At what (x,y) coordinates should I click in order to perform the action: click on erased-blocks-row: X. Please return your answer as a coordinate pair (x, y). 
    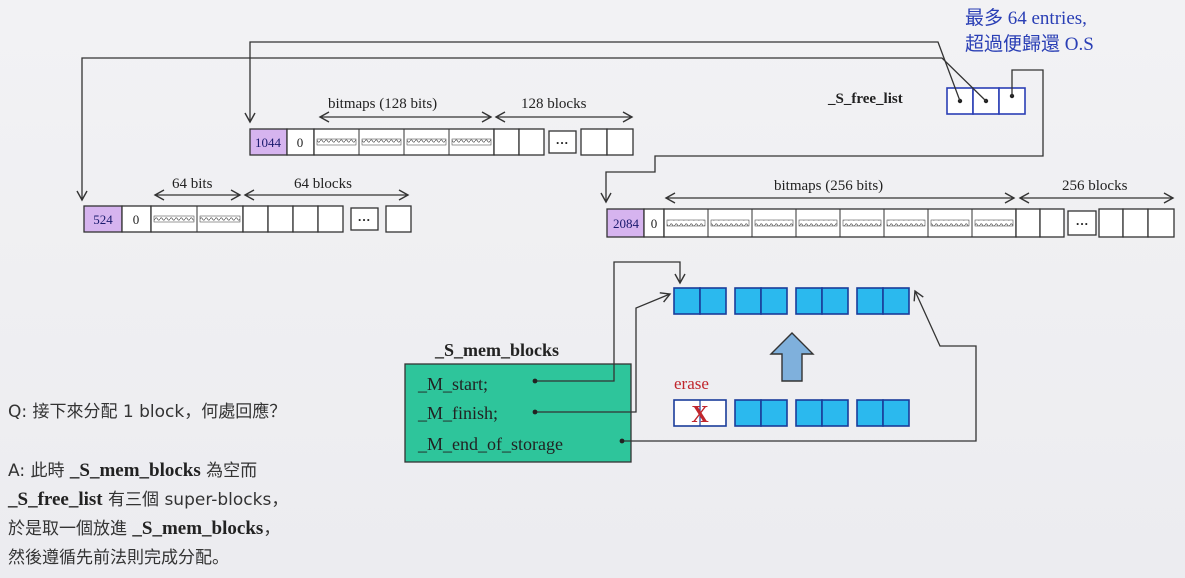
    Looking at the image, I should click on (791, 413).